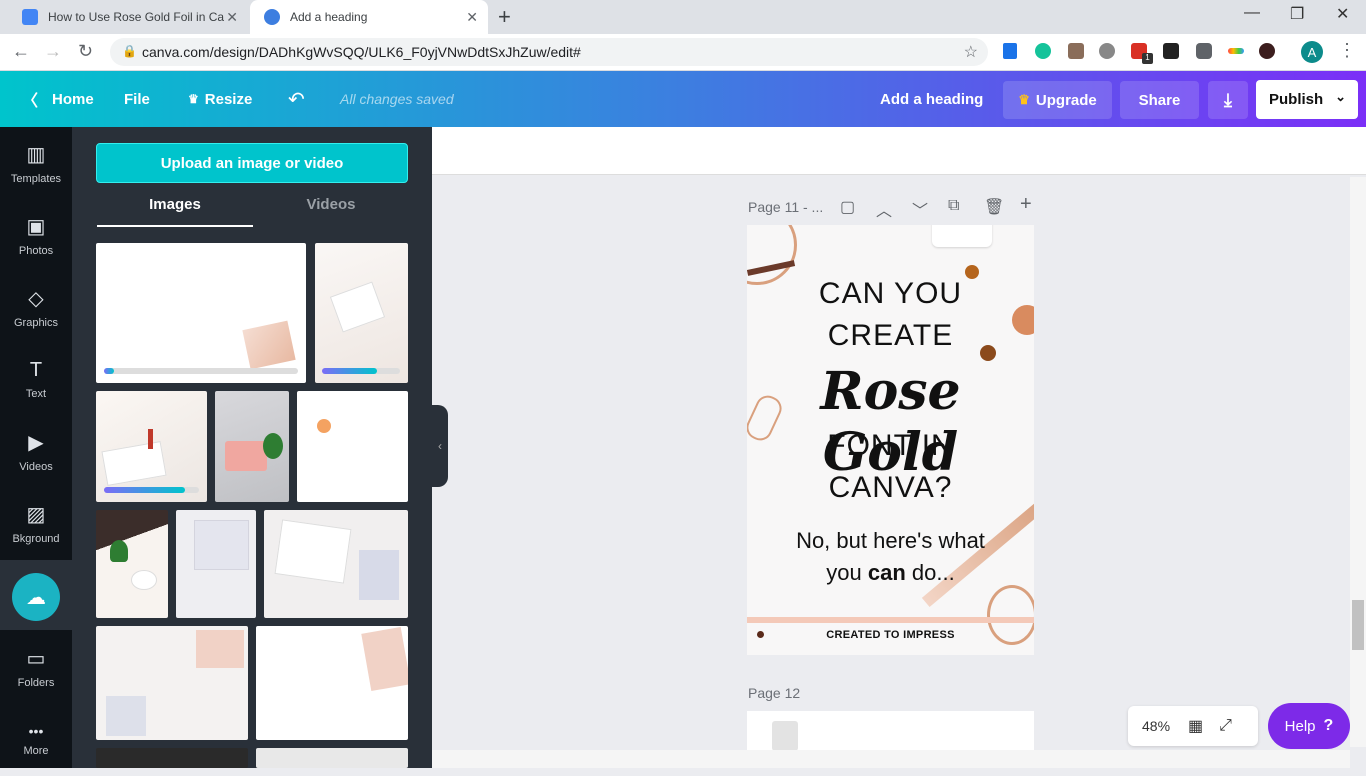 This screenshot has width=1366, height=776. What do you see at coordinates (137, 99) in the screenshot?
I see `file-menu-button: File` at bounding box center [137, 99].